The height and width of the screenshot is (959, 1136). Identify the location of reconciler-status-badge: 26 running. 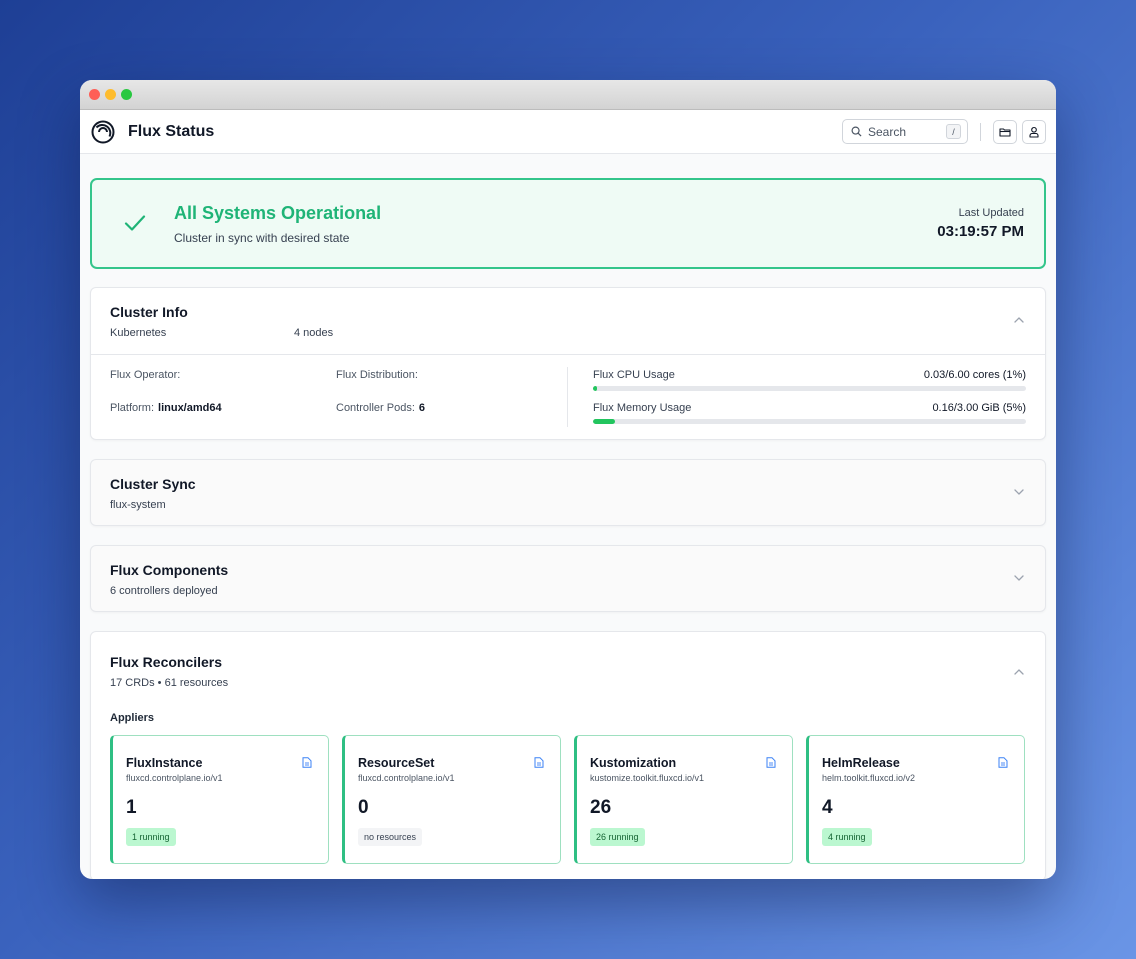
(617, 837).